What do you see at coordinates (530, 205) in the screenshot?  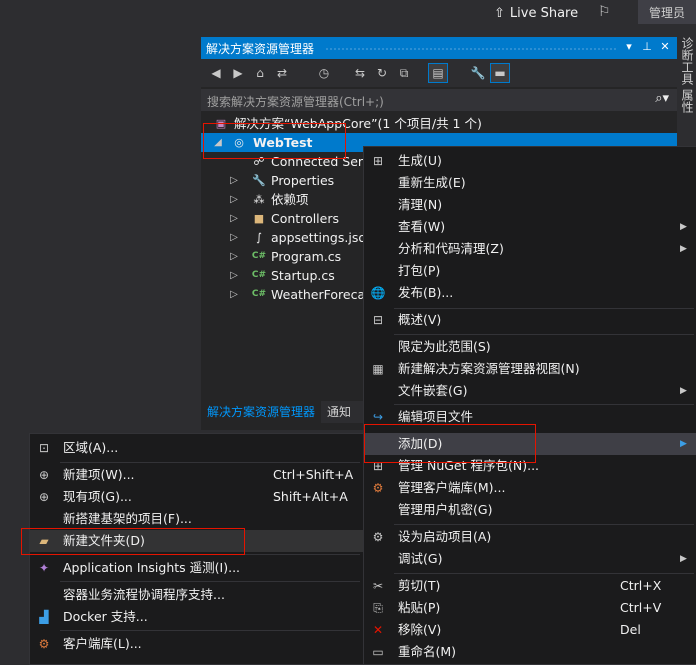 I see `menu-item-clean: 清理(N)` at bounding box center [530, 205].